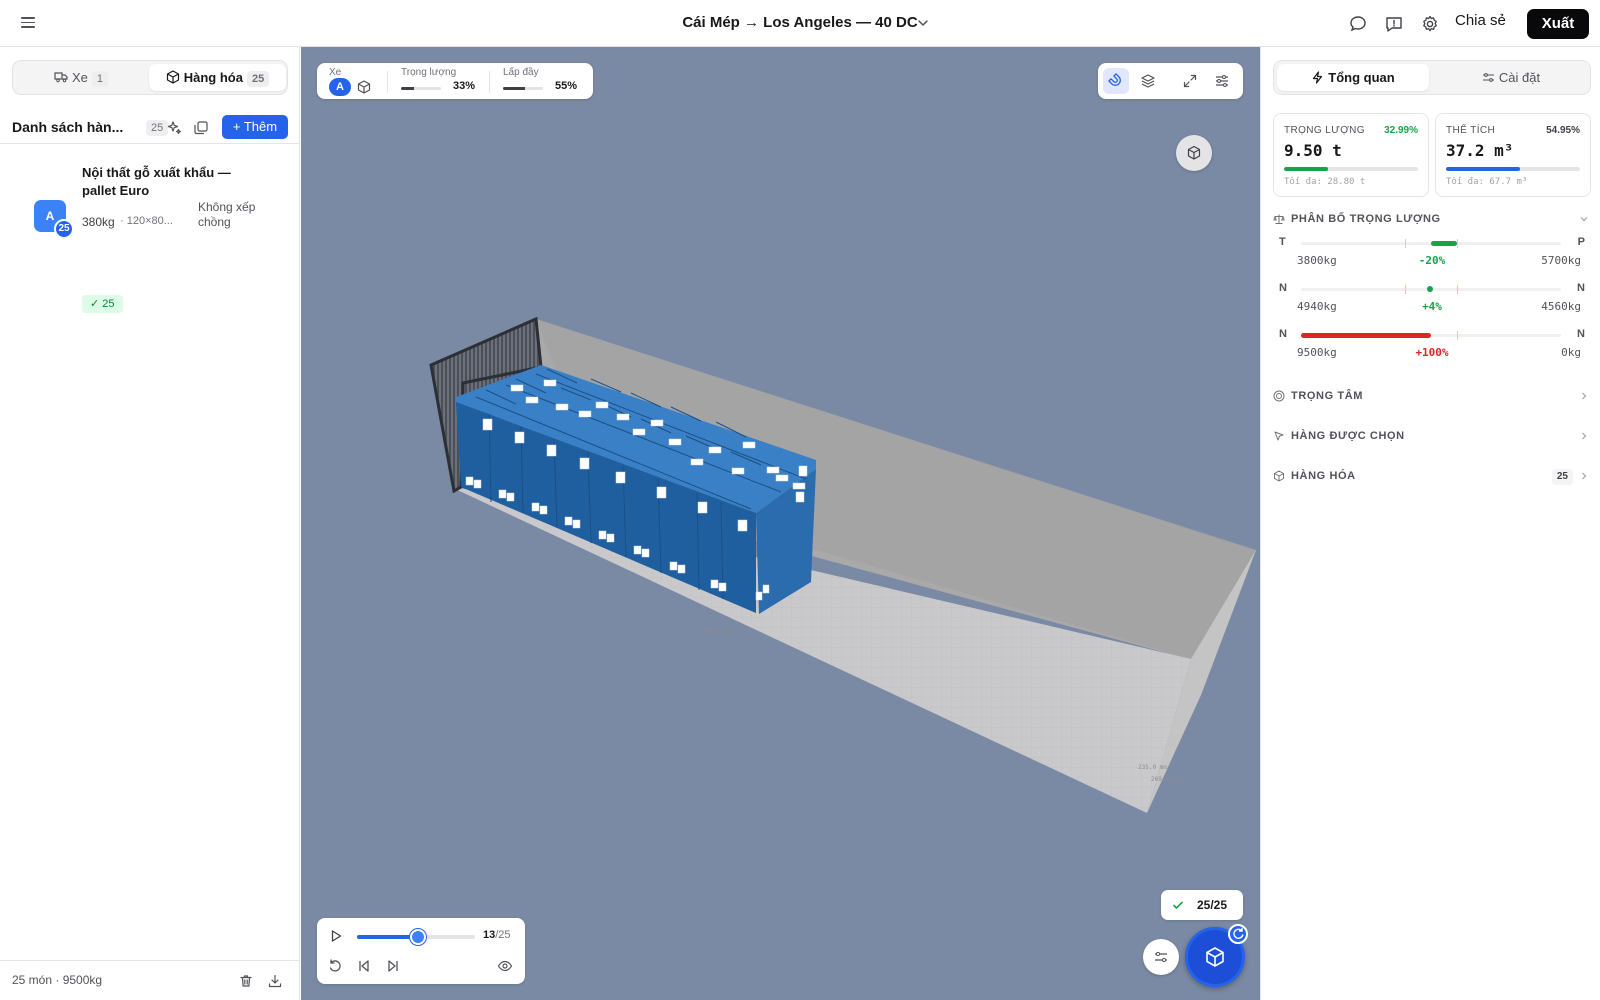 The width and height of the screenshot is (1600, 1000). What do you see at coordinates (61, 77) in the screenshot?
I see `truck-icon` at bounding box center [61, 77].